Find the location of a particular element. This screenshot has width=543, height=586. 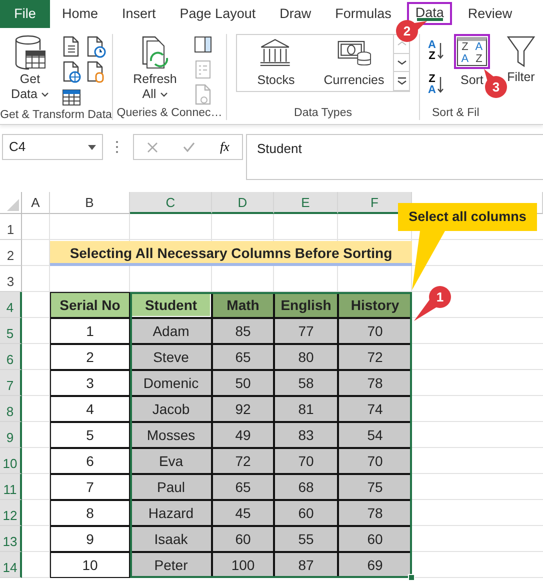

ribbon-tab: Insert is located at coordinates (139, 14).